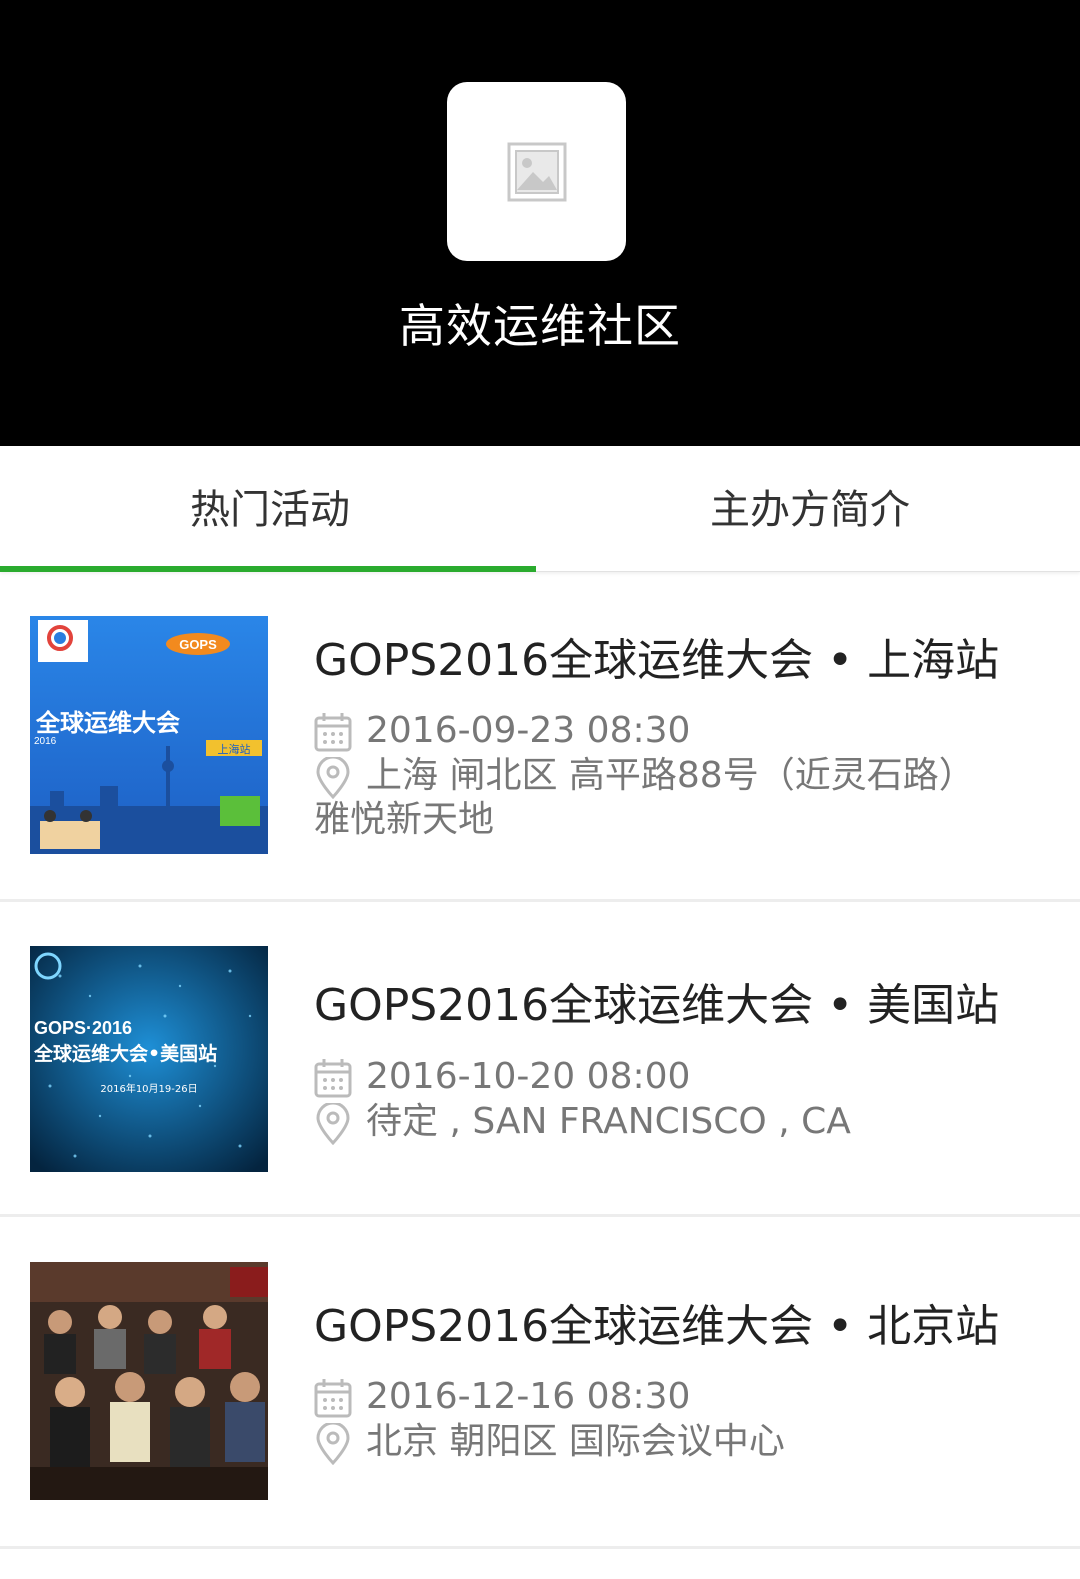 This screenshot has width=1080, height=1579. I want to click on event-datetime: 2016-10-20 08:00, so click(528, 1076).